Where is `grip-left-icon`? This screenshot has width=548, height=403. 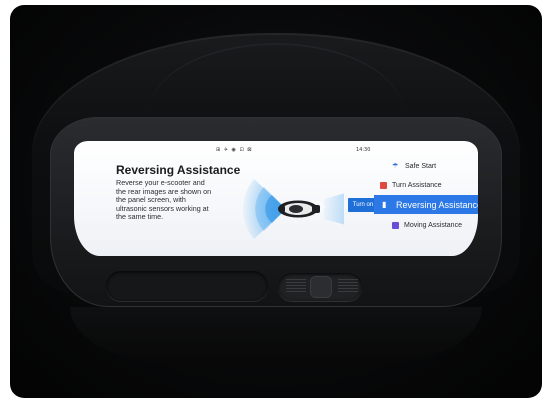
grip-left-icon is located at coordinates (296, 287).